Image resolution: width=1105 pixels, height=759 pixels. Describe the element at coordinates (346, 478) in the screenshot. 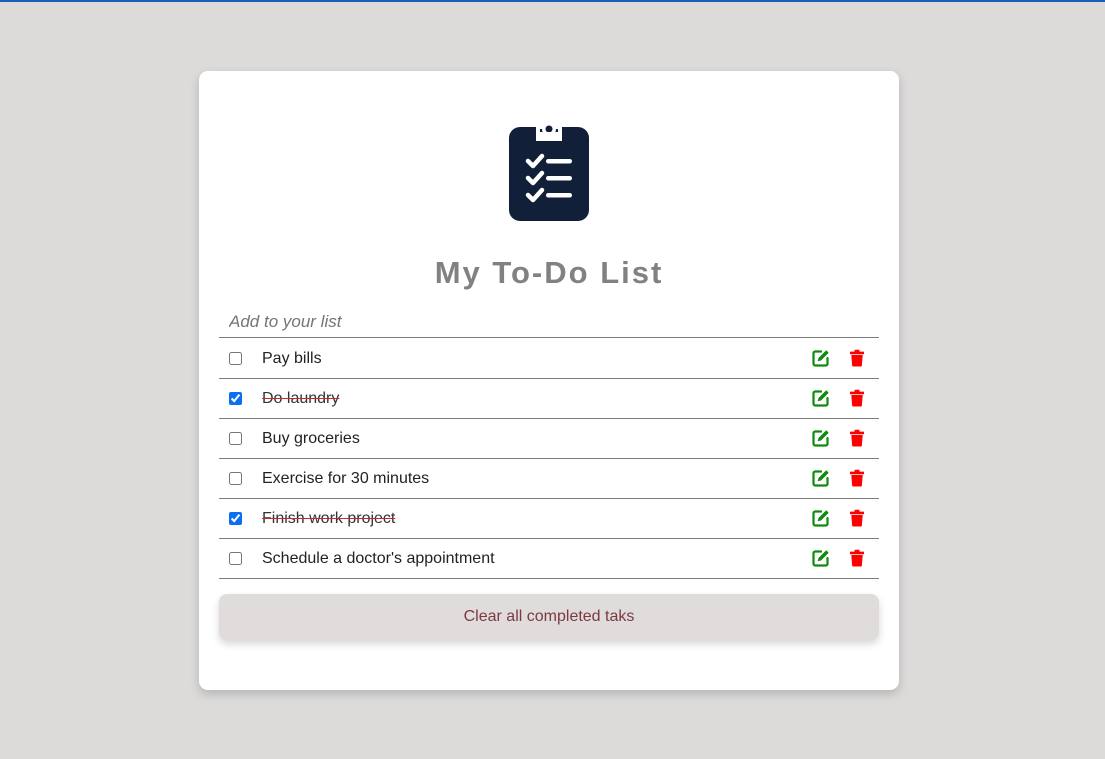

I see `todo-text: Exercise for 30 minutes` at that location.